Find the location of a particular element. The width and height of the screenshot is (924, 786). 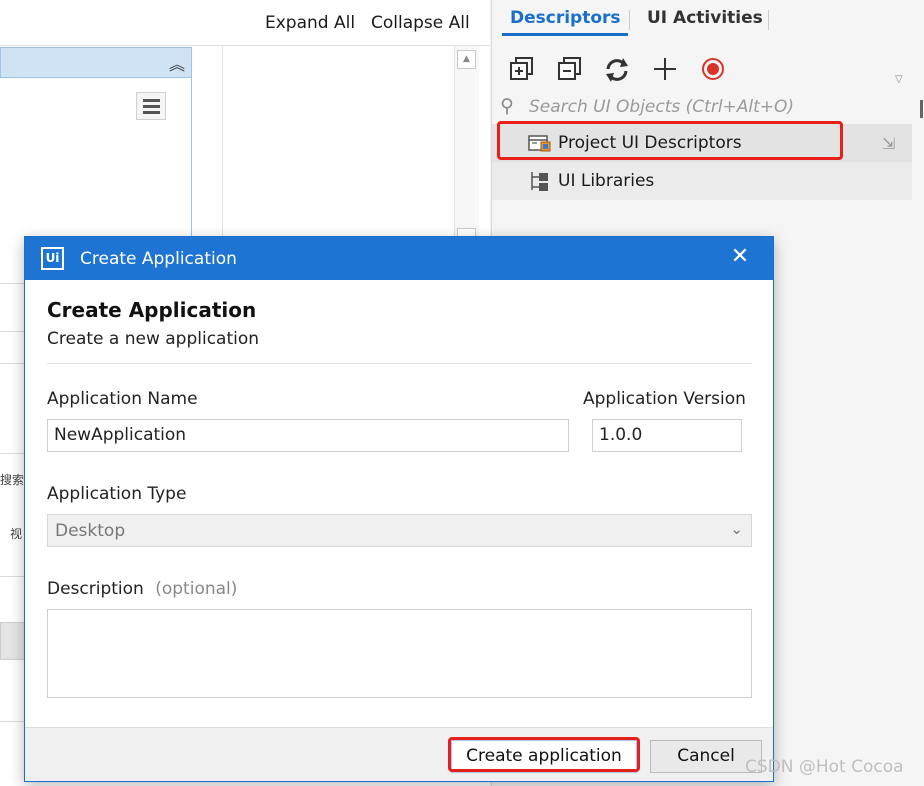

tree-item-label: UI Libraries is located at coordinates (606, 181).